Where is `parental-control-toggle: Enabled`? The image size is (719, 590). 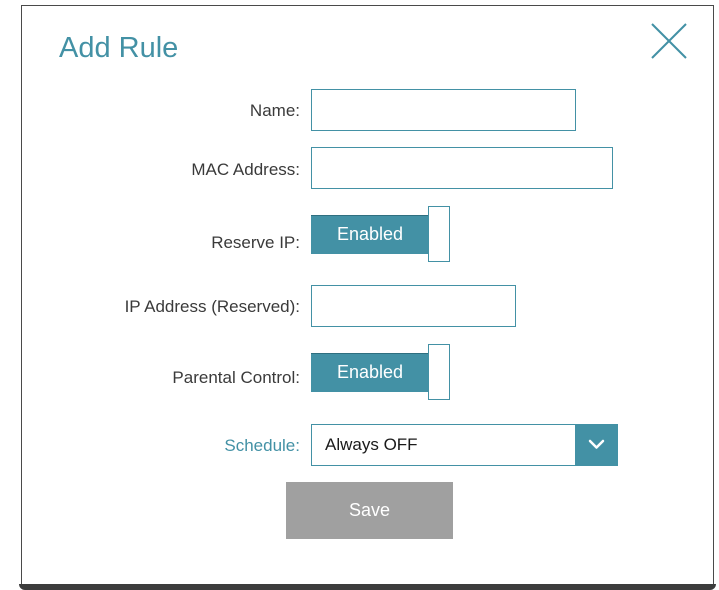 parental-control-toggle: Enabled is located at coordinates (381, 372).